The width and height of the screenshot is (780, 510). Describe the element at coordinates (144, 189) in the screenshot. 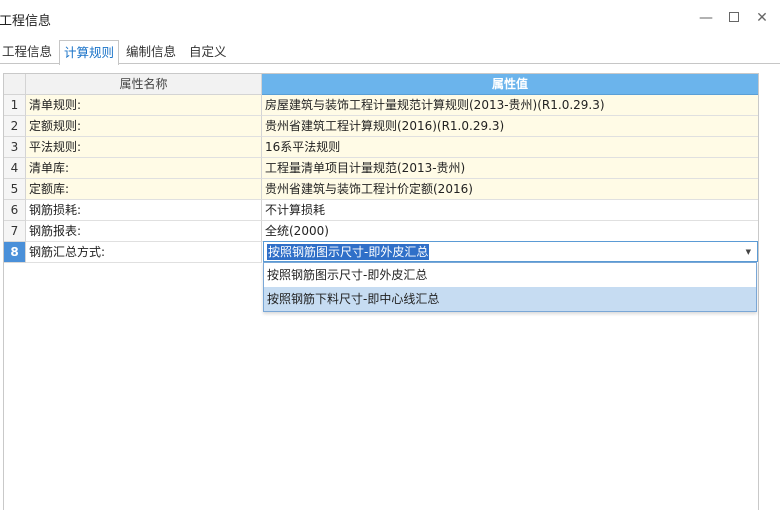

I see `property-name: 定额库:` at that location.